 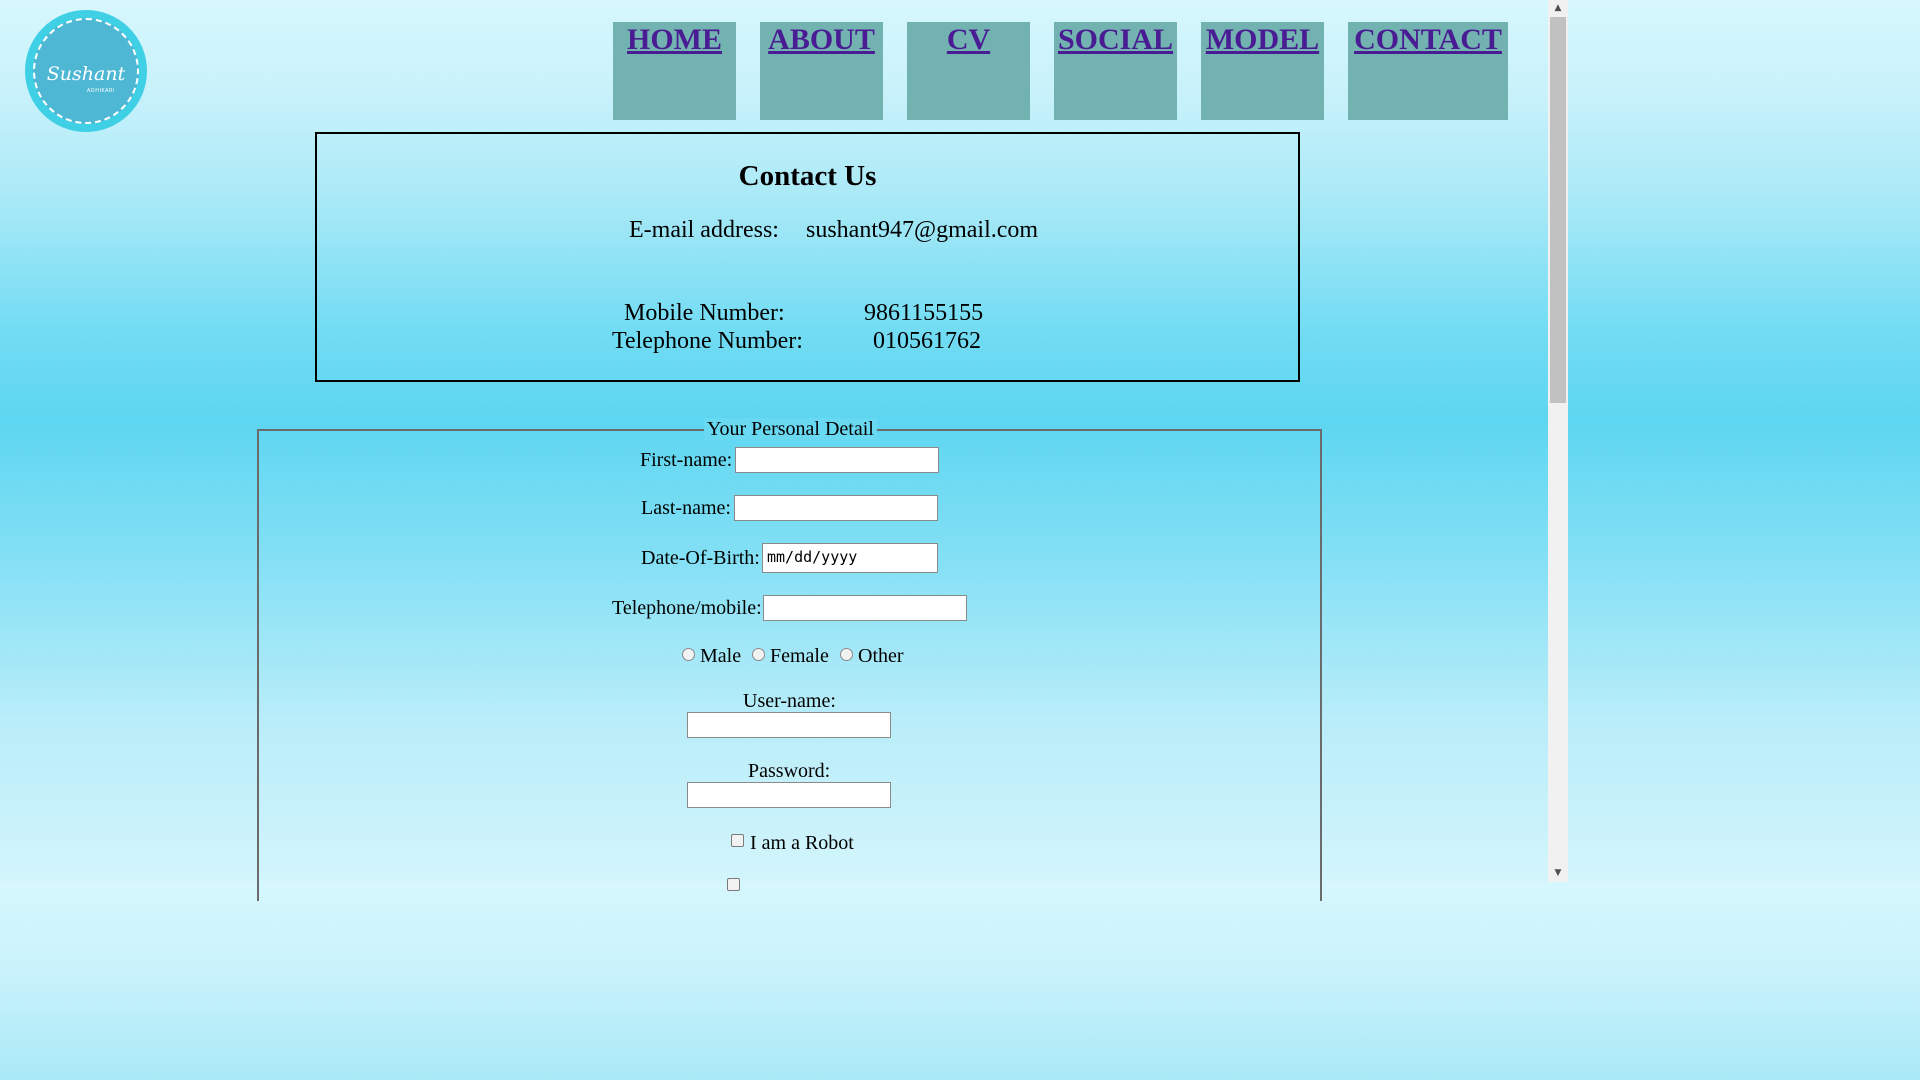 I want to click on nav-link-home: HOME, so click(x=674, y=40).